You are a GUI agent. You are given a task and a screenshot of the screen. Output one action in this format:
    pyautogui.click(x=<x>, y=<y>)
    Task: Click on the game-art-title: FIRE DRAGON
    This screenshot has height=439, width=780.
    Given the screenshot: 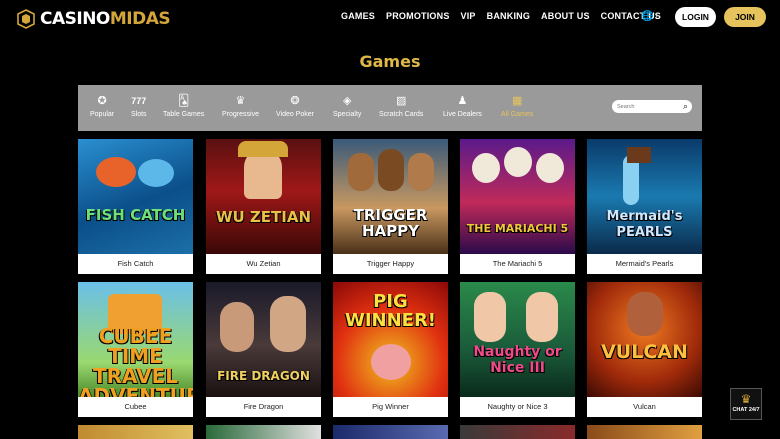 What is the action you would take?
    pyautogui.click(x=263, y=376)
    